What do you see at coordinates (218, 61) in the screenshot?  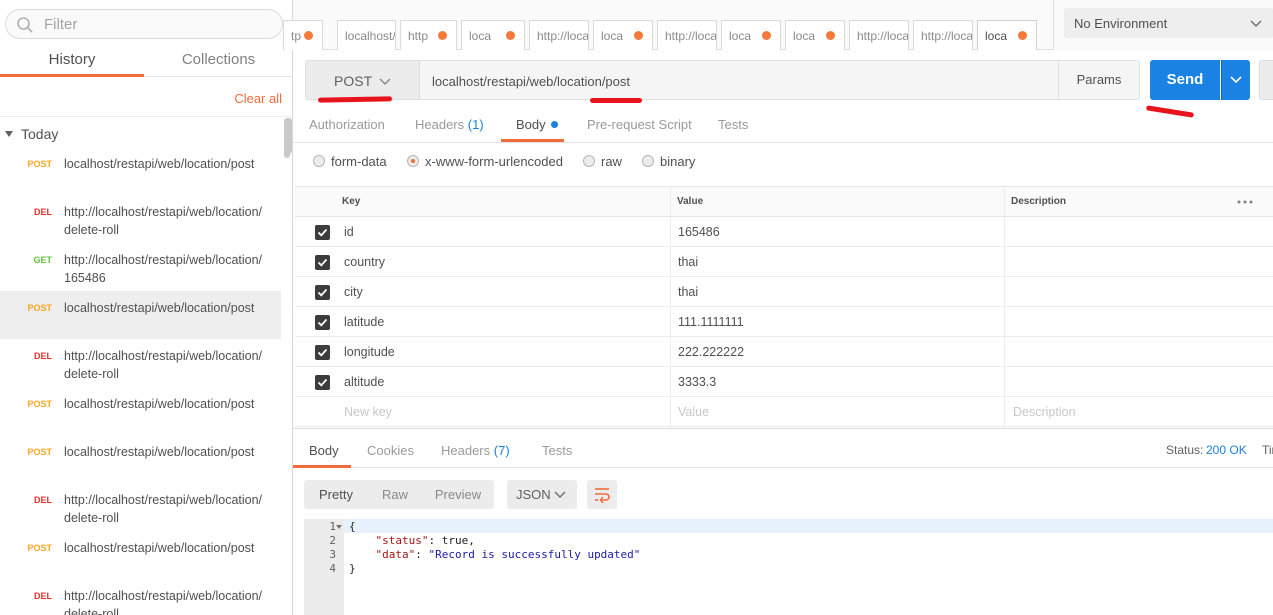 I see `tab-collections: Collections` at bounding box center [218, 61].